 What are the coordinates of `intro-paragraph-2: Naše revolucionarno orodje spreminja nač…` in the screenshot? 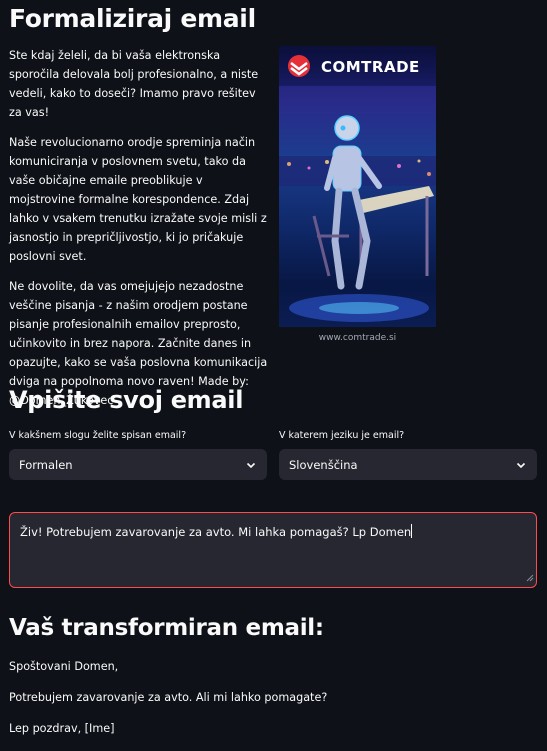 It's located at (138, 199).